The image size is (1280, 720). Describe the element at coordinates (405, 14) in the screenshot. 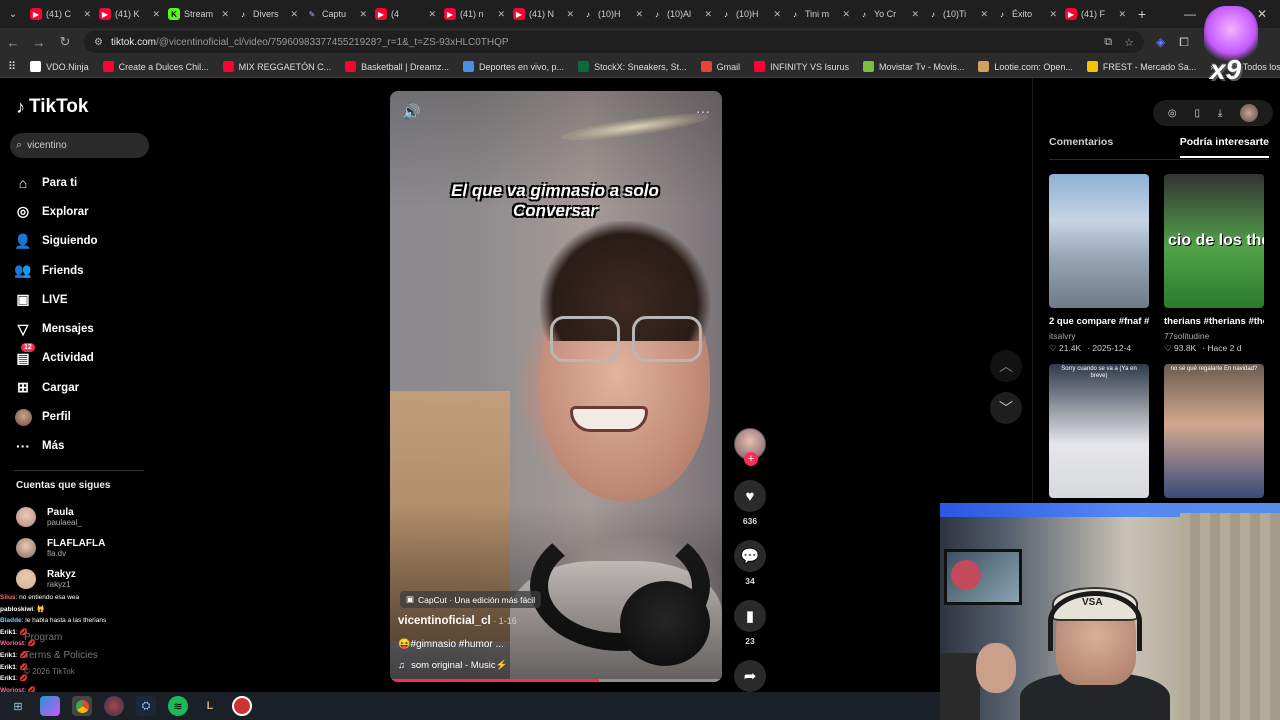

I see `browser-tab: ▶ (4 ✕` at that location.